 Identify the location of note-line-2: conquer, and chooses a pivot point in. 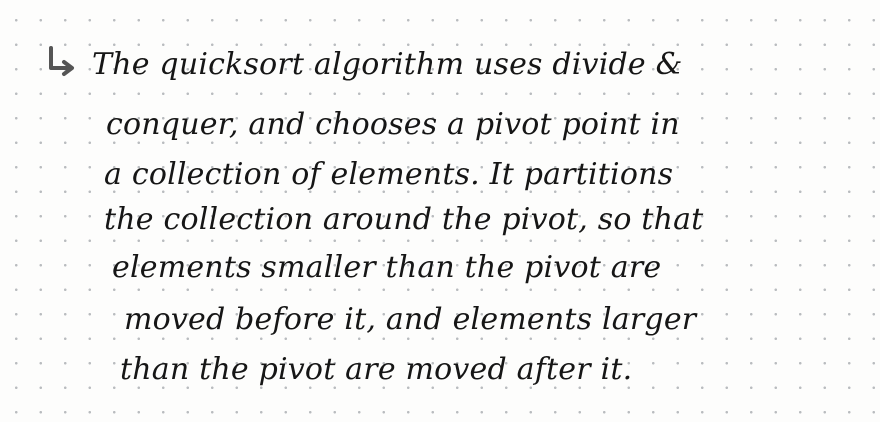
(393, 124).